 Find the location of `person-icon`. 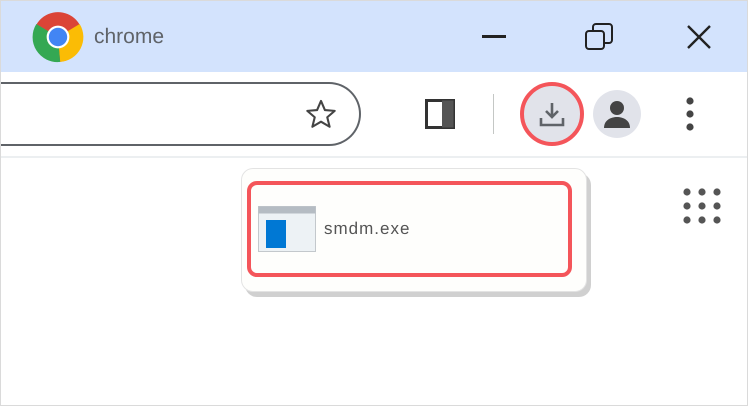

person-icon is located at coordinates (617, 114).